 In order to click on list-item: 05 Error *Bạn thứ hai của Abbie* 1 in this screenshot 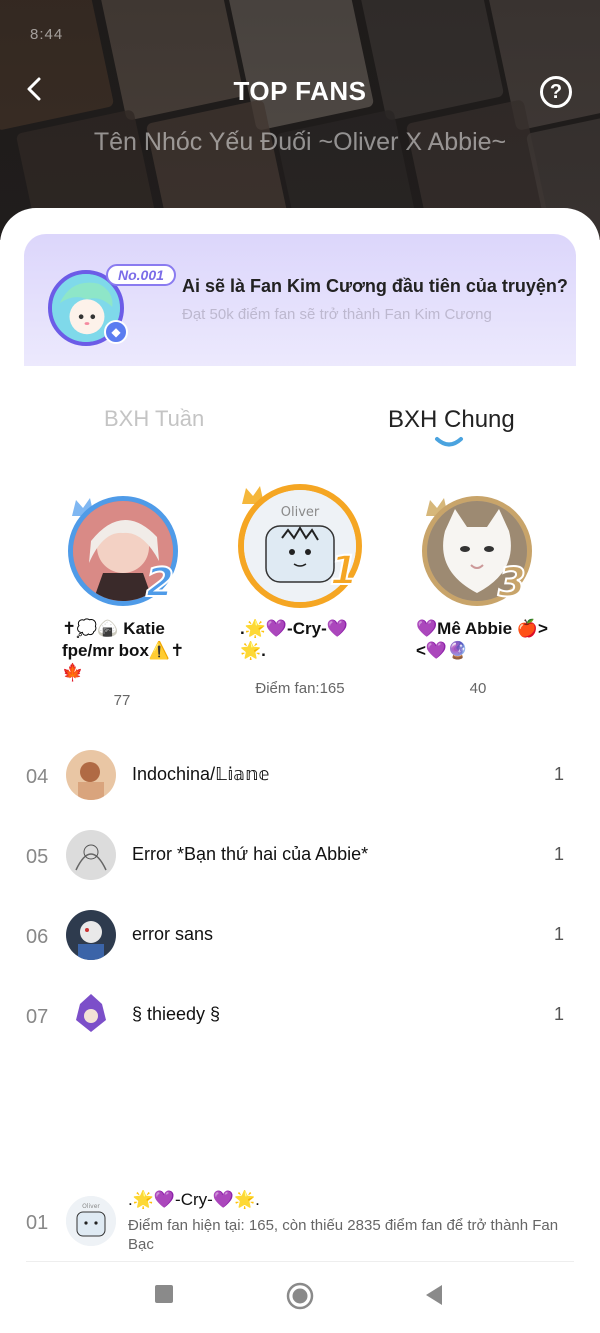, I will do `click(300, 860)`.